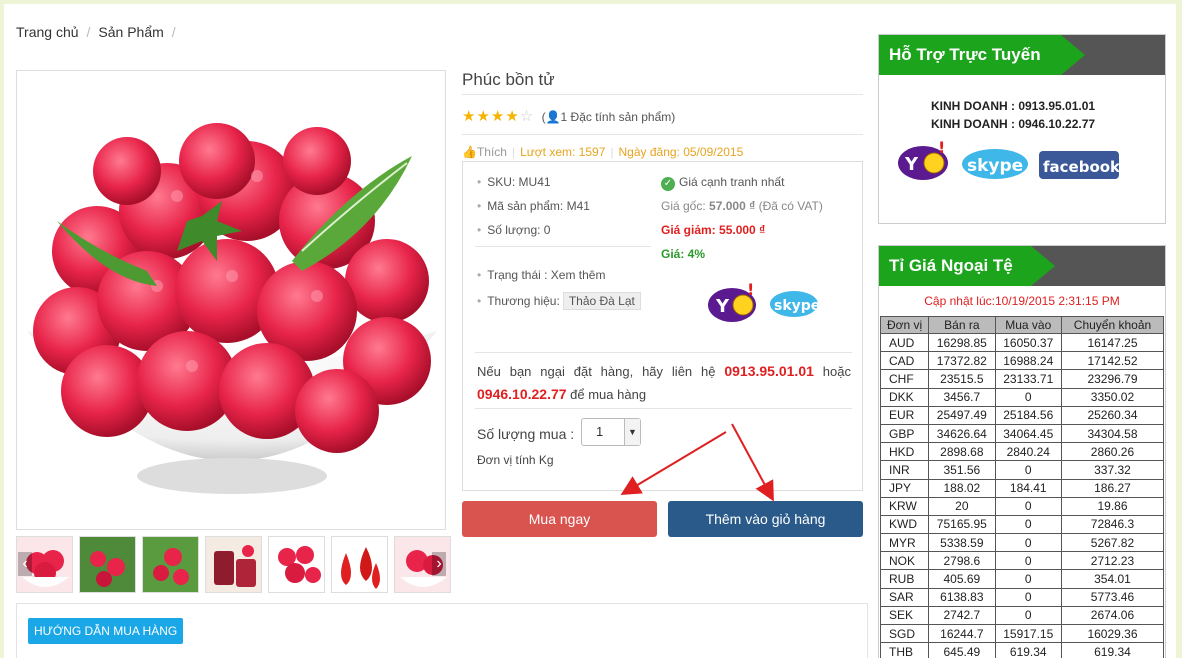 Image resolution: width=1182 pixels, height=658 pixels. Describe the element at coordinates (904, 650) in the screenshot. I see `table-cell: THB` at that location.